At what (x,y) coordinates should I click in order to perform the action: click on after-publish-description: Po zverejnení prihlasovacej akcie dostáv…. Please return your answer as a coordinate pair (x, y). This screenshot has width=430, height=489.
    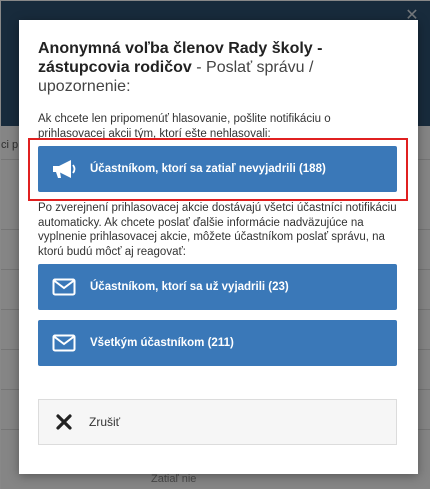
    Looking at the image, I should click on (217, 230).